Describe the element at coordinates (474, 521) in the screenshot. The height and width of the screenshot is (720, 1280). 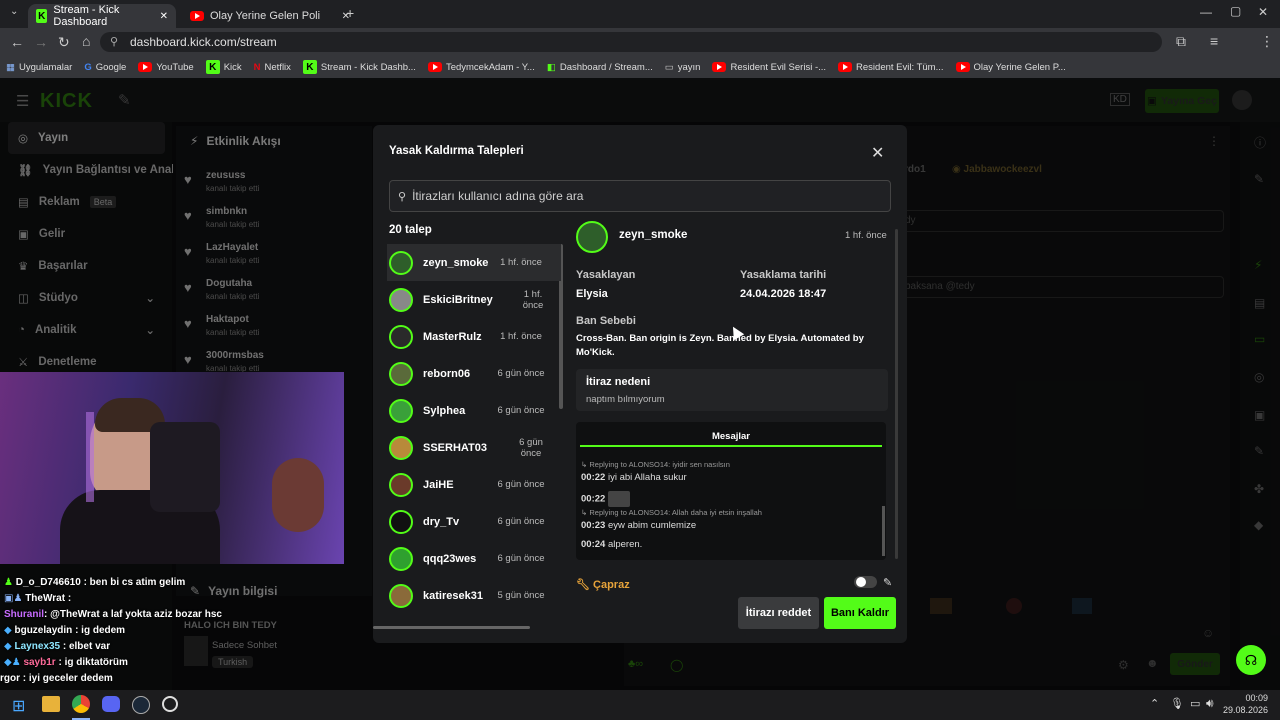
I see `request-row: dry_Tv 6 gün önce` at that location.